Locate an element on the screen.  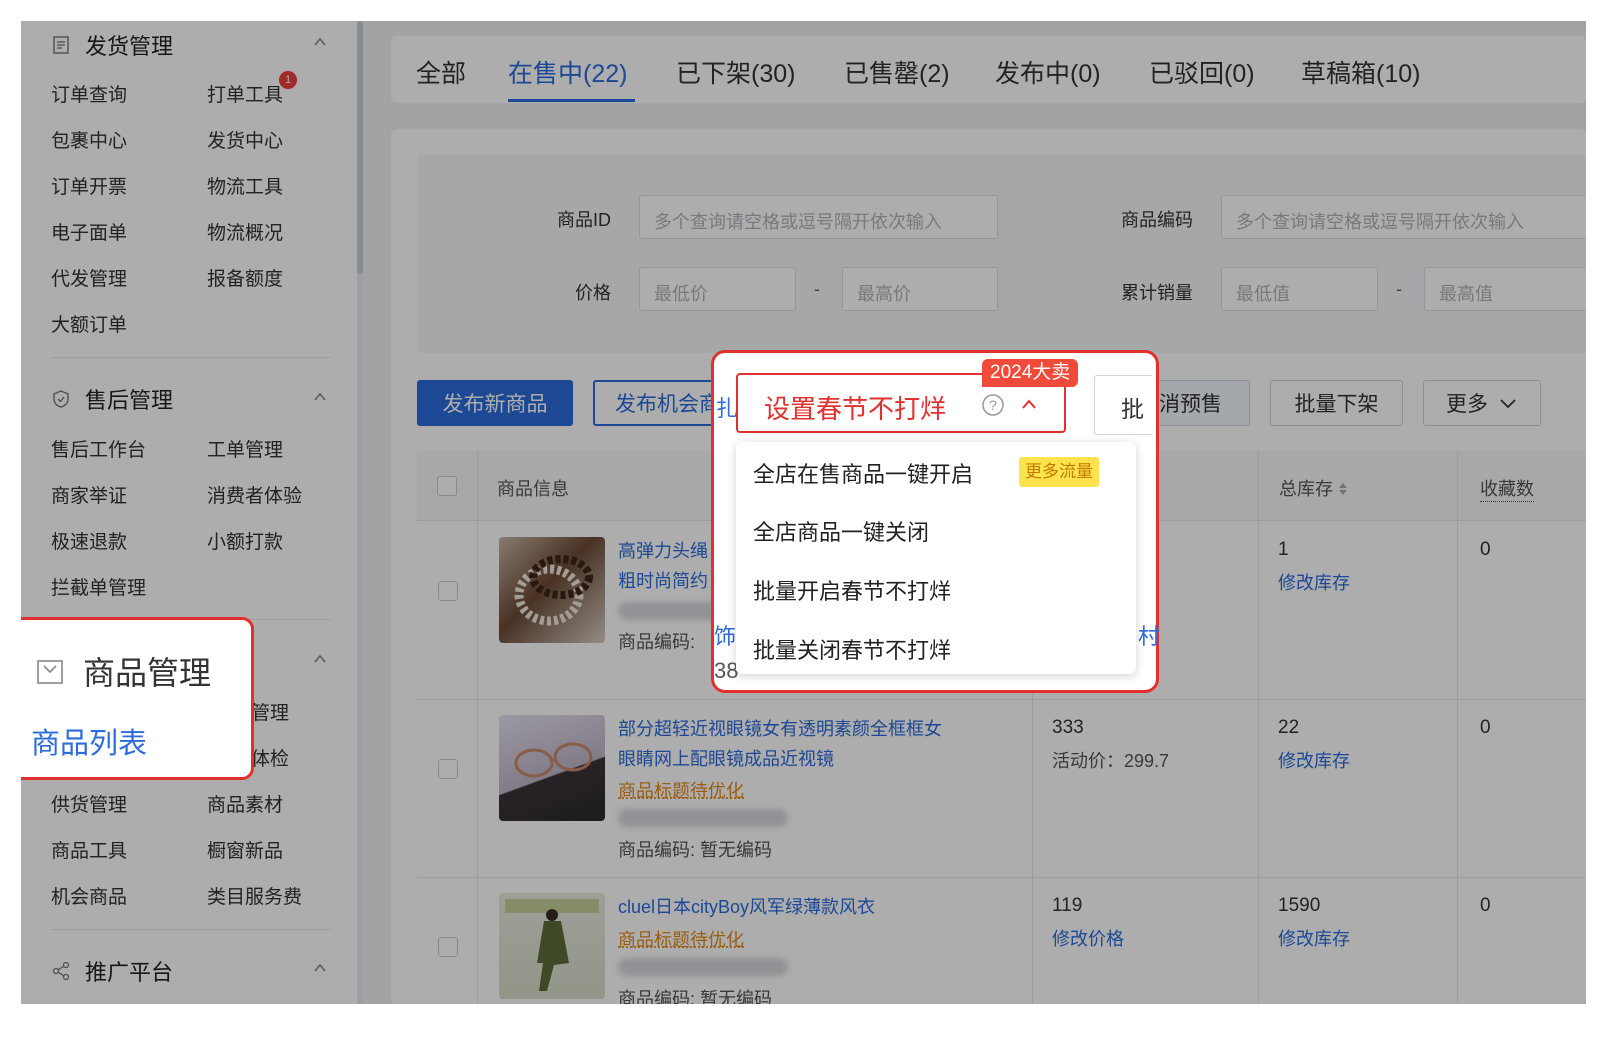
batch-cancel-presale-button: 批 is located at coordinates (1123, 405).